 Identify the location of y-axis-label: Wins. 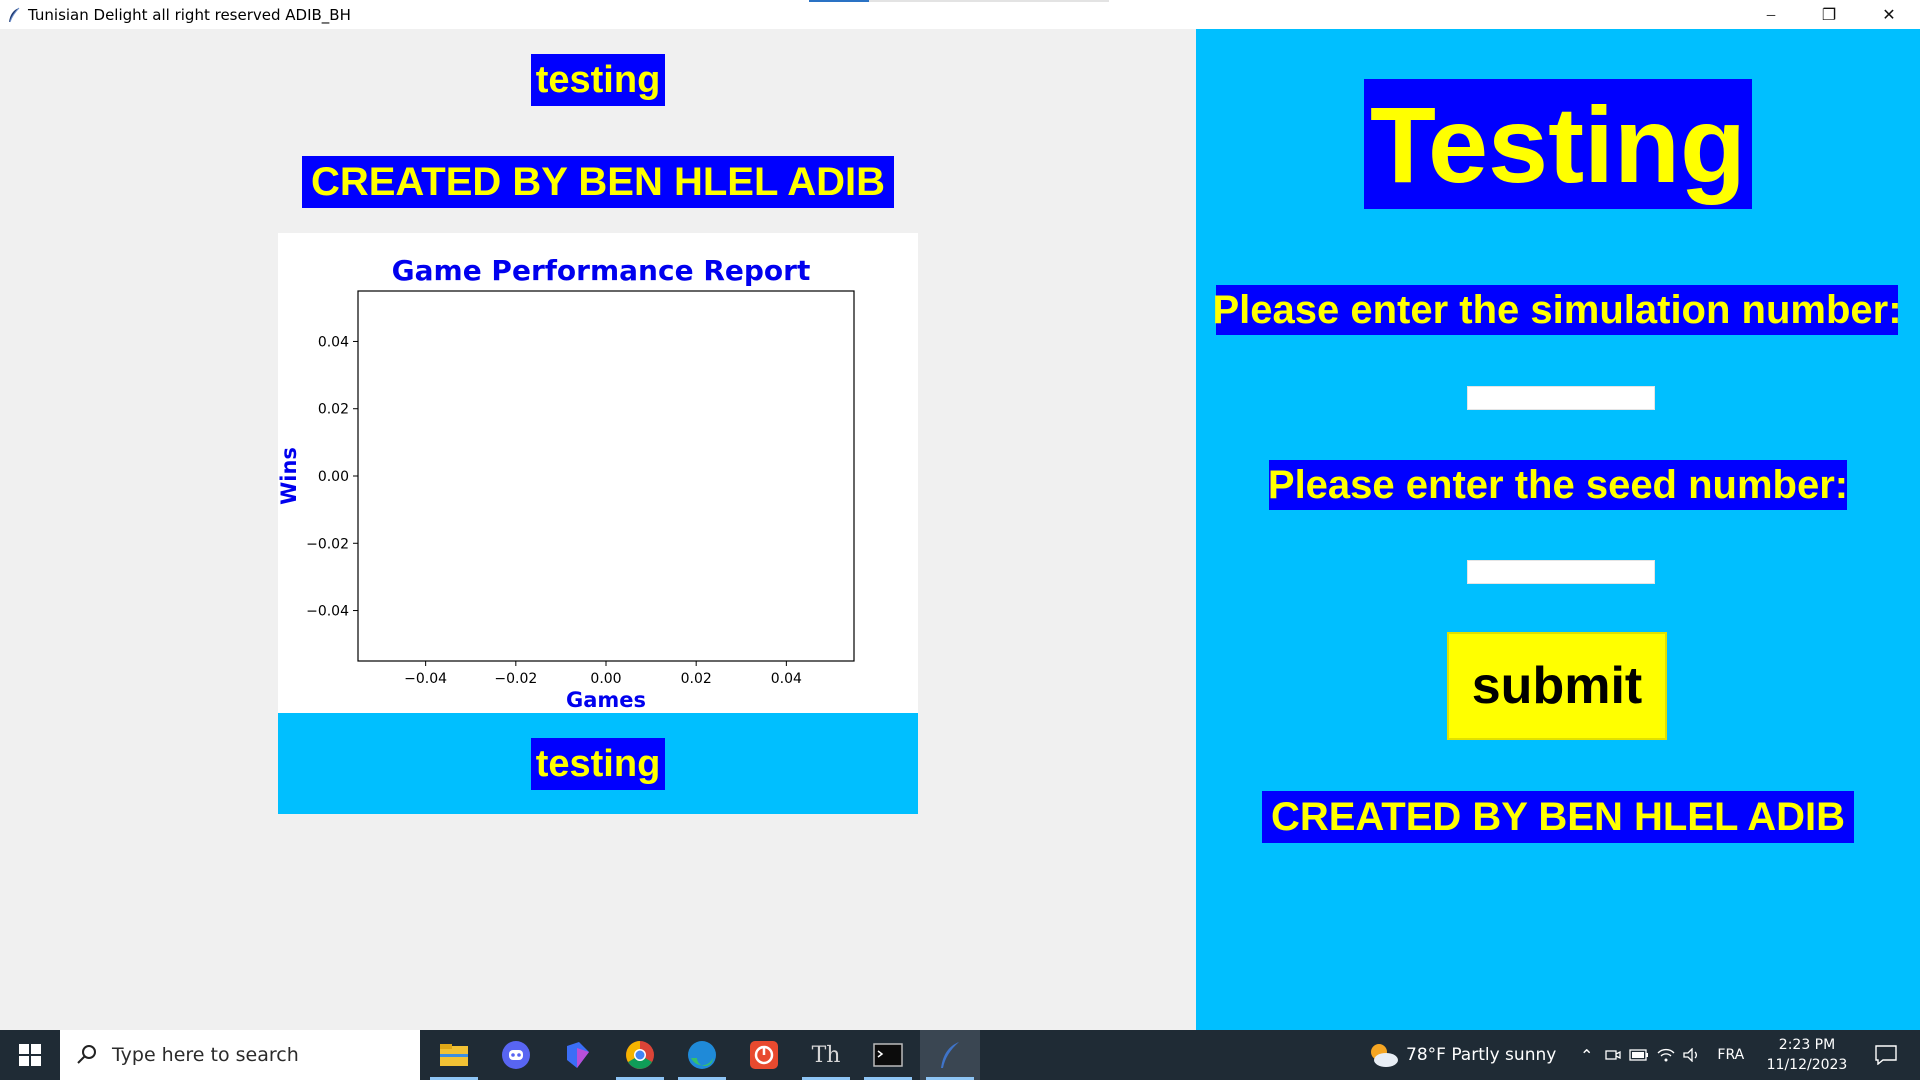
(289, 476).